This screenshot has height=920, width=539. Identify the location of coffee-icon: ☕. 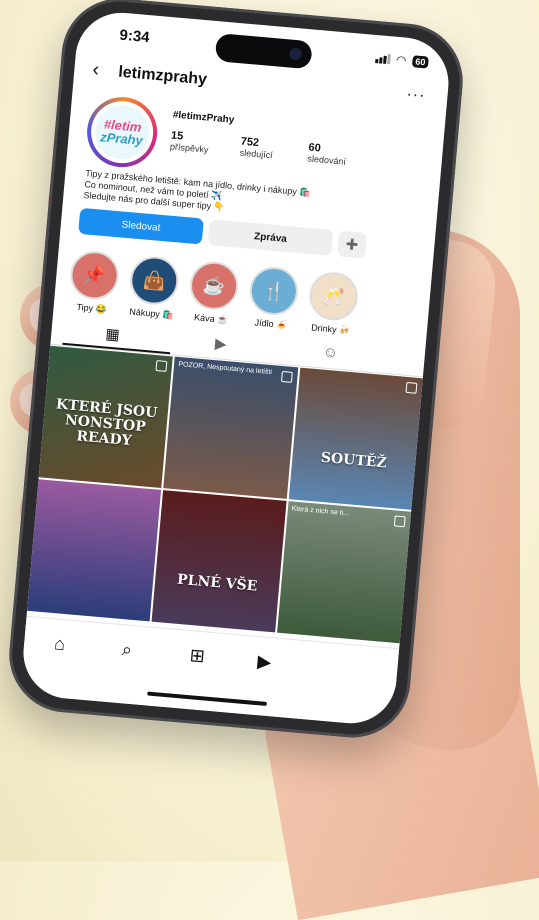
(214, 285).